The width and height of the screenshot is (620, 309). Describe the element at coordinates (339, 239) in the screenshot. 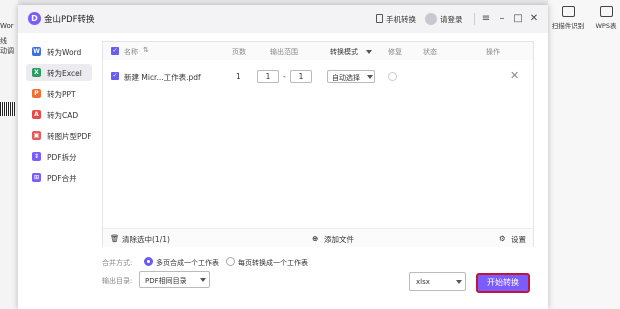

I see `add-file-button: 添加文件` at that location.